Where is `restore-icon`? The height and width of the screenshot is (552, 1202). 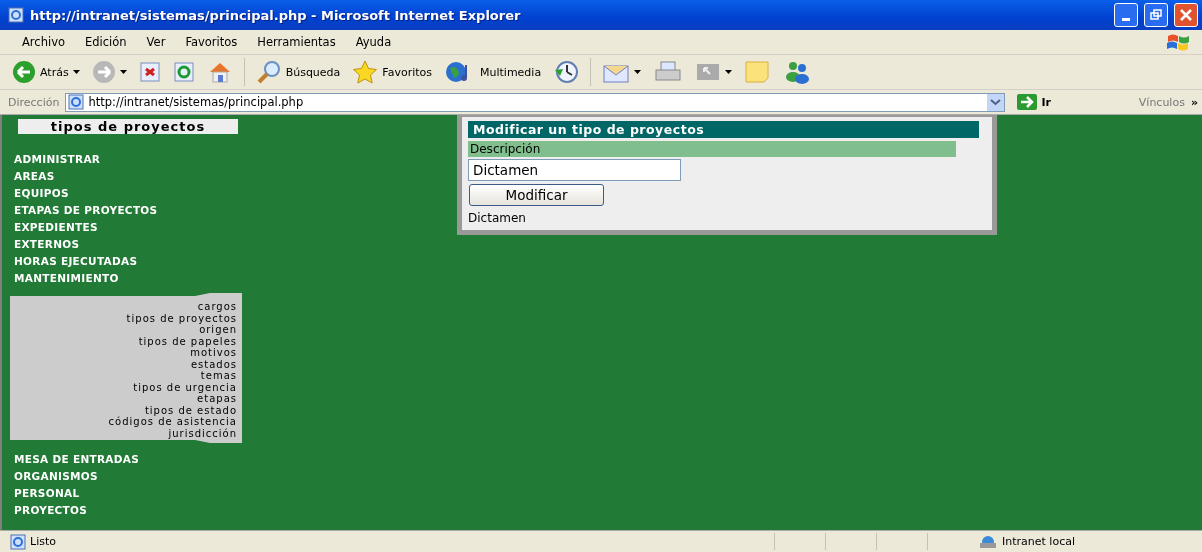 restore-icon is located at coordinates (1156, 15).